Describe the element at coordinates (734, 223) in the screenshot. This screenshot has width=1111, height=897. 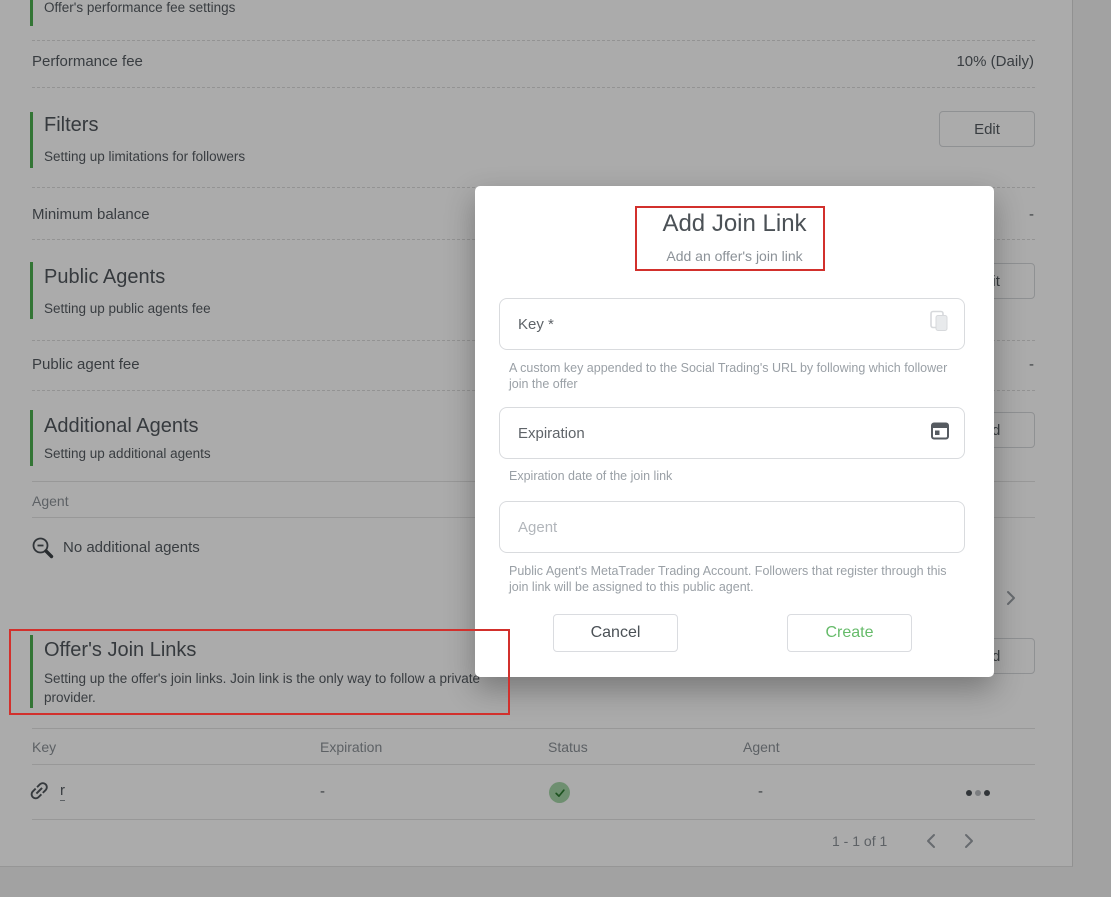
I see `modal-title: Add Join Link` at that location.